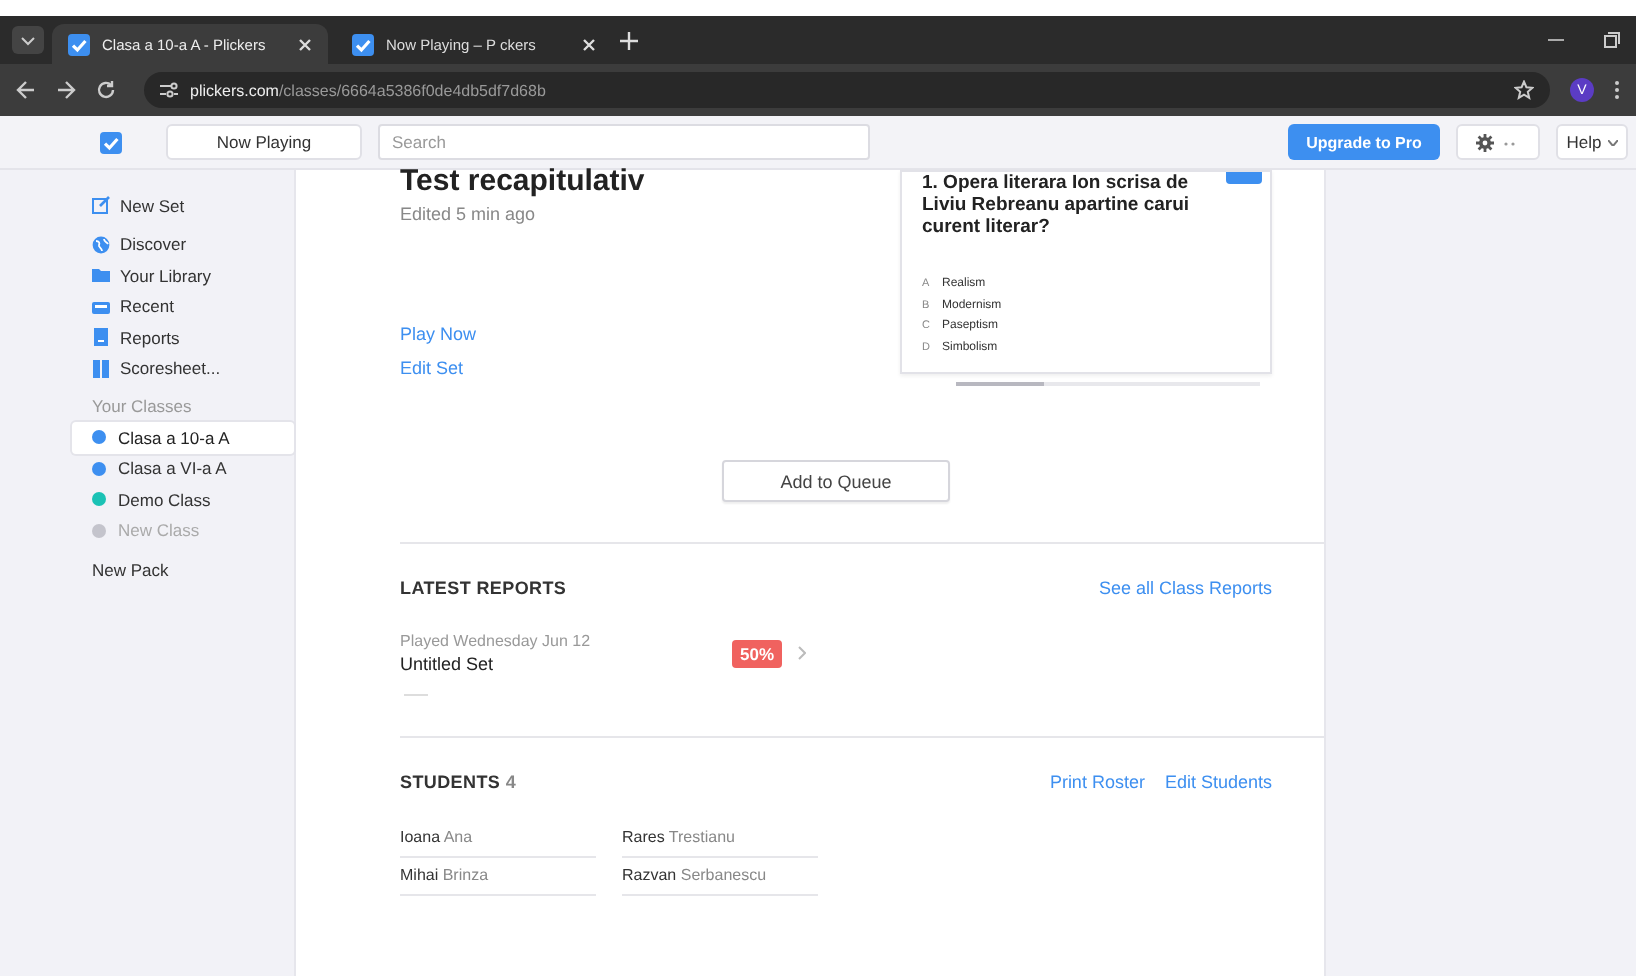 This screenshot has width=1636, height=976. I want to click on class-item: Clasa a 10-a A, so click(183, 437).